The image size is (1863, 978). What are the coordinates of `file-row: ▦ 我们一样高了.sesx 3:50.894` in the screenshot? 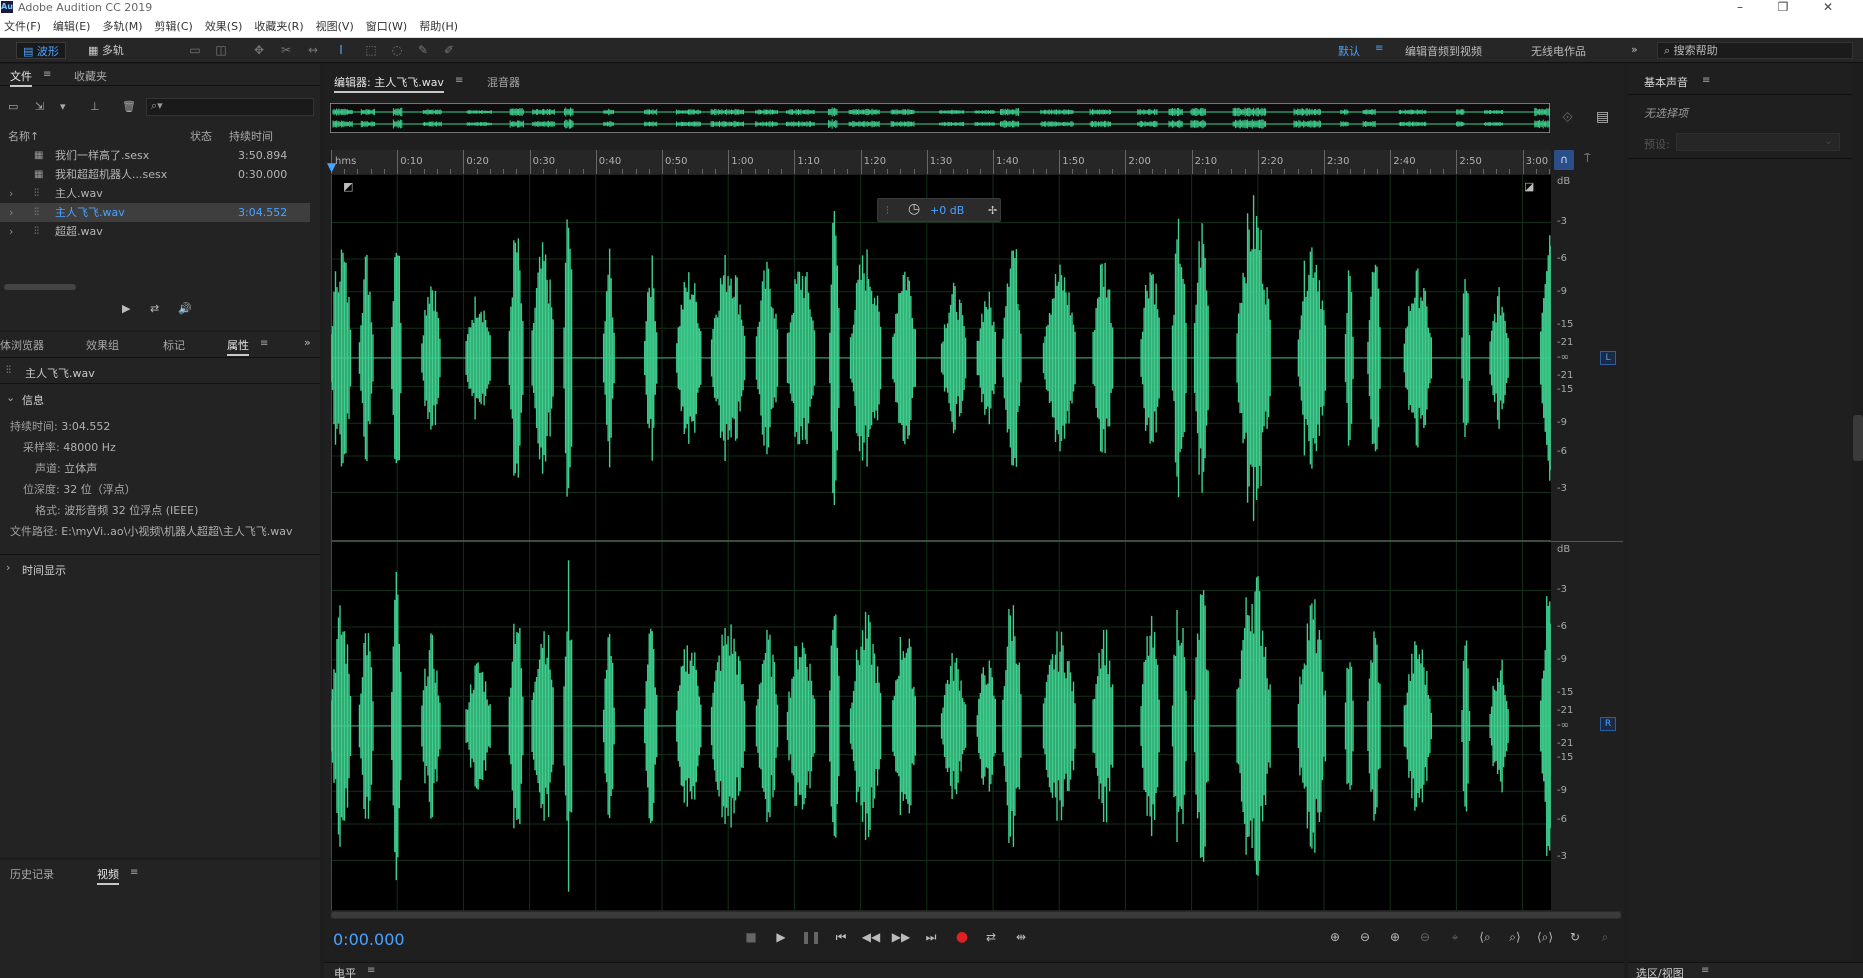 It's located at (155, 155).